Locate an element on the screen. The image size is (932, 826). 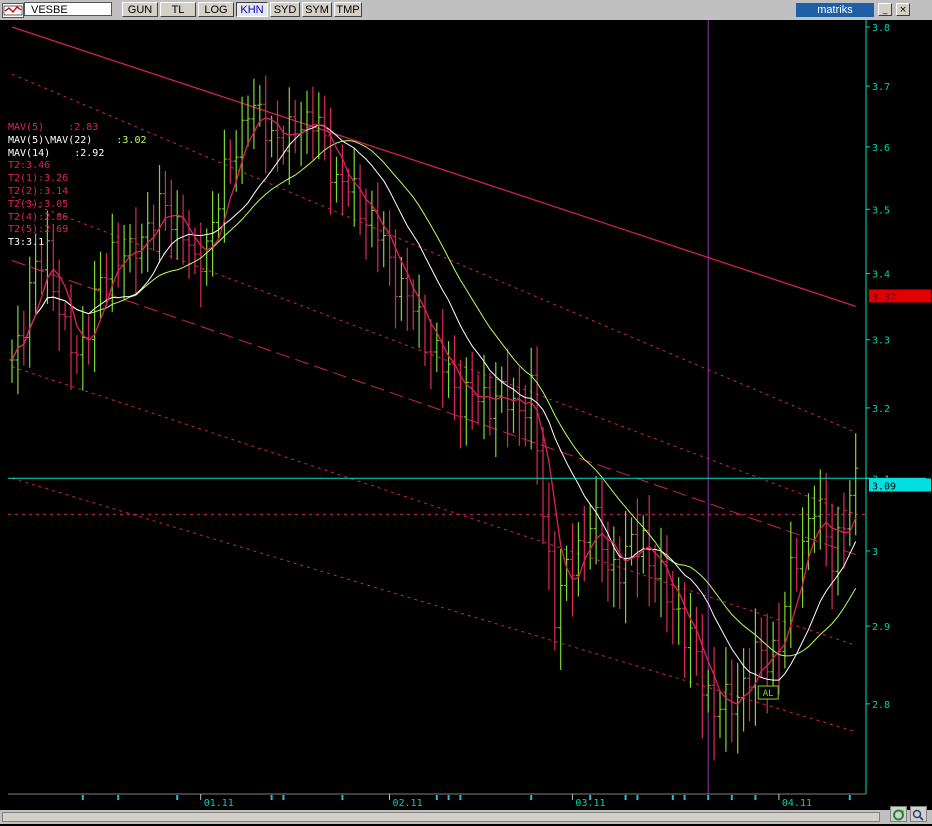
legend-item: MAV(5) :2.83 is located at coordinates (53, 128).